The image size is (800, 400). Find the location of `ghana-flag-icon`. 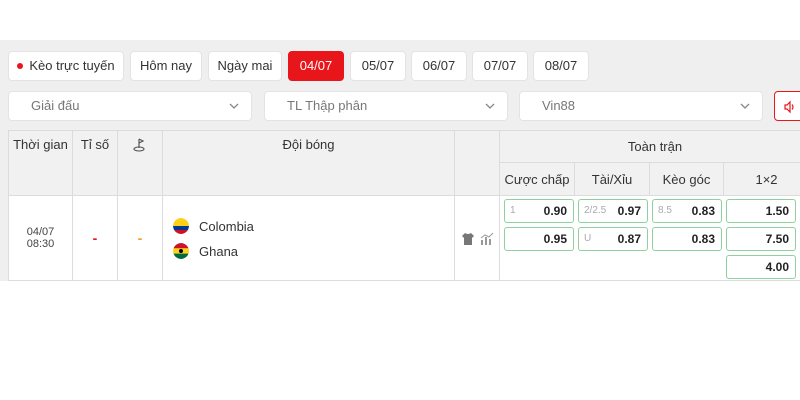

ghana-flag-icon is located at coordinates (181, 251).